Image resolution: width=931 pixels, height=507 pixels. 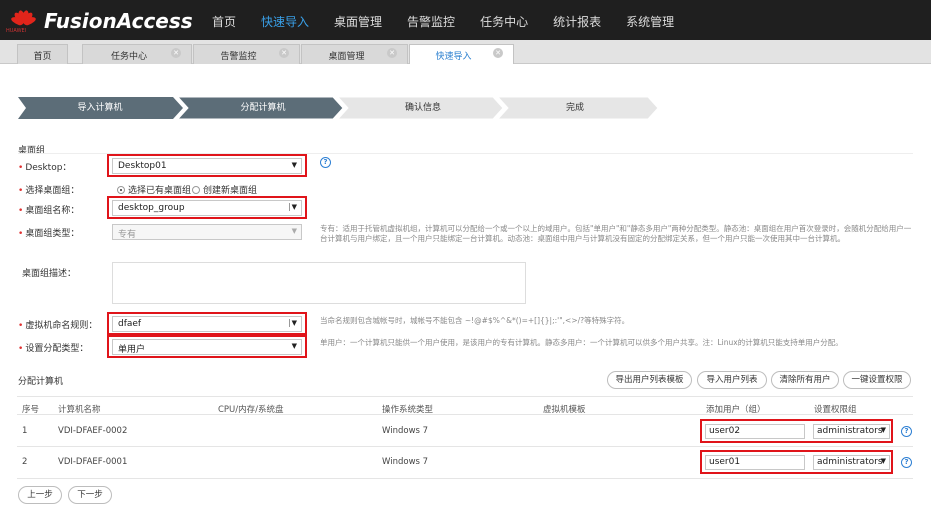 I want to click on step-done: 完成, so click(x=574, y=108).